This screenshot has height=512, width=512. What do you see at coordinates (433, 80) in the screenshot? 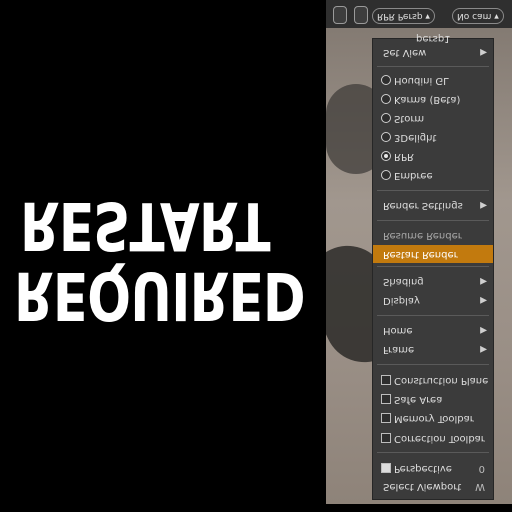
I see `menu-item-houdini-gl: Houdini GL` at bounding box center [433, 80].